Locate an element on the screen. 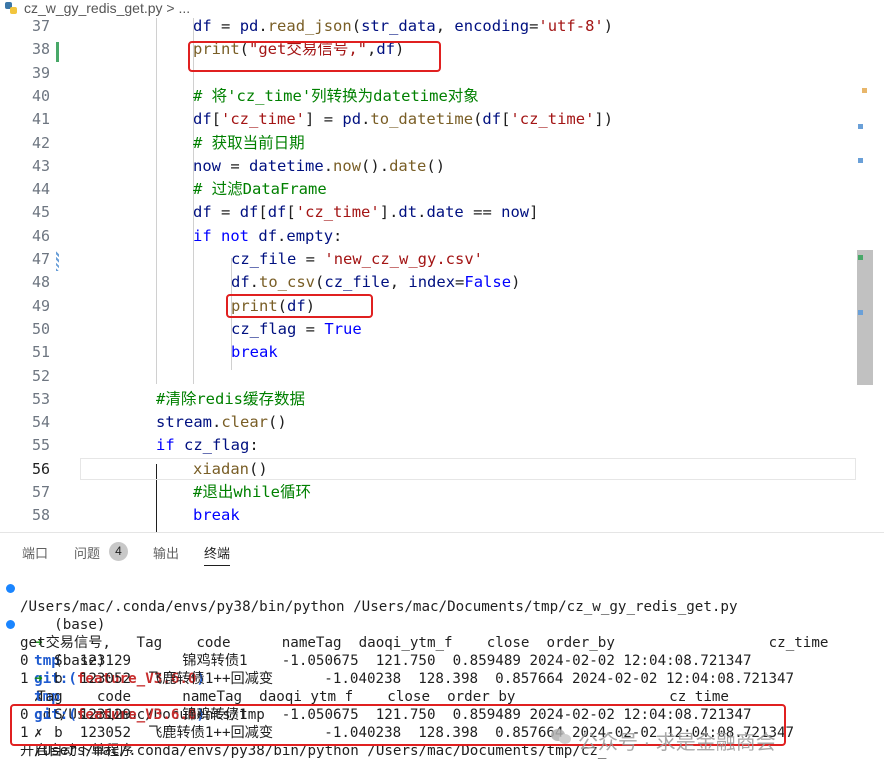 The height and width of the screenshot is (778, 884). line-number: 52 is located at coordinates (40, 375).